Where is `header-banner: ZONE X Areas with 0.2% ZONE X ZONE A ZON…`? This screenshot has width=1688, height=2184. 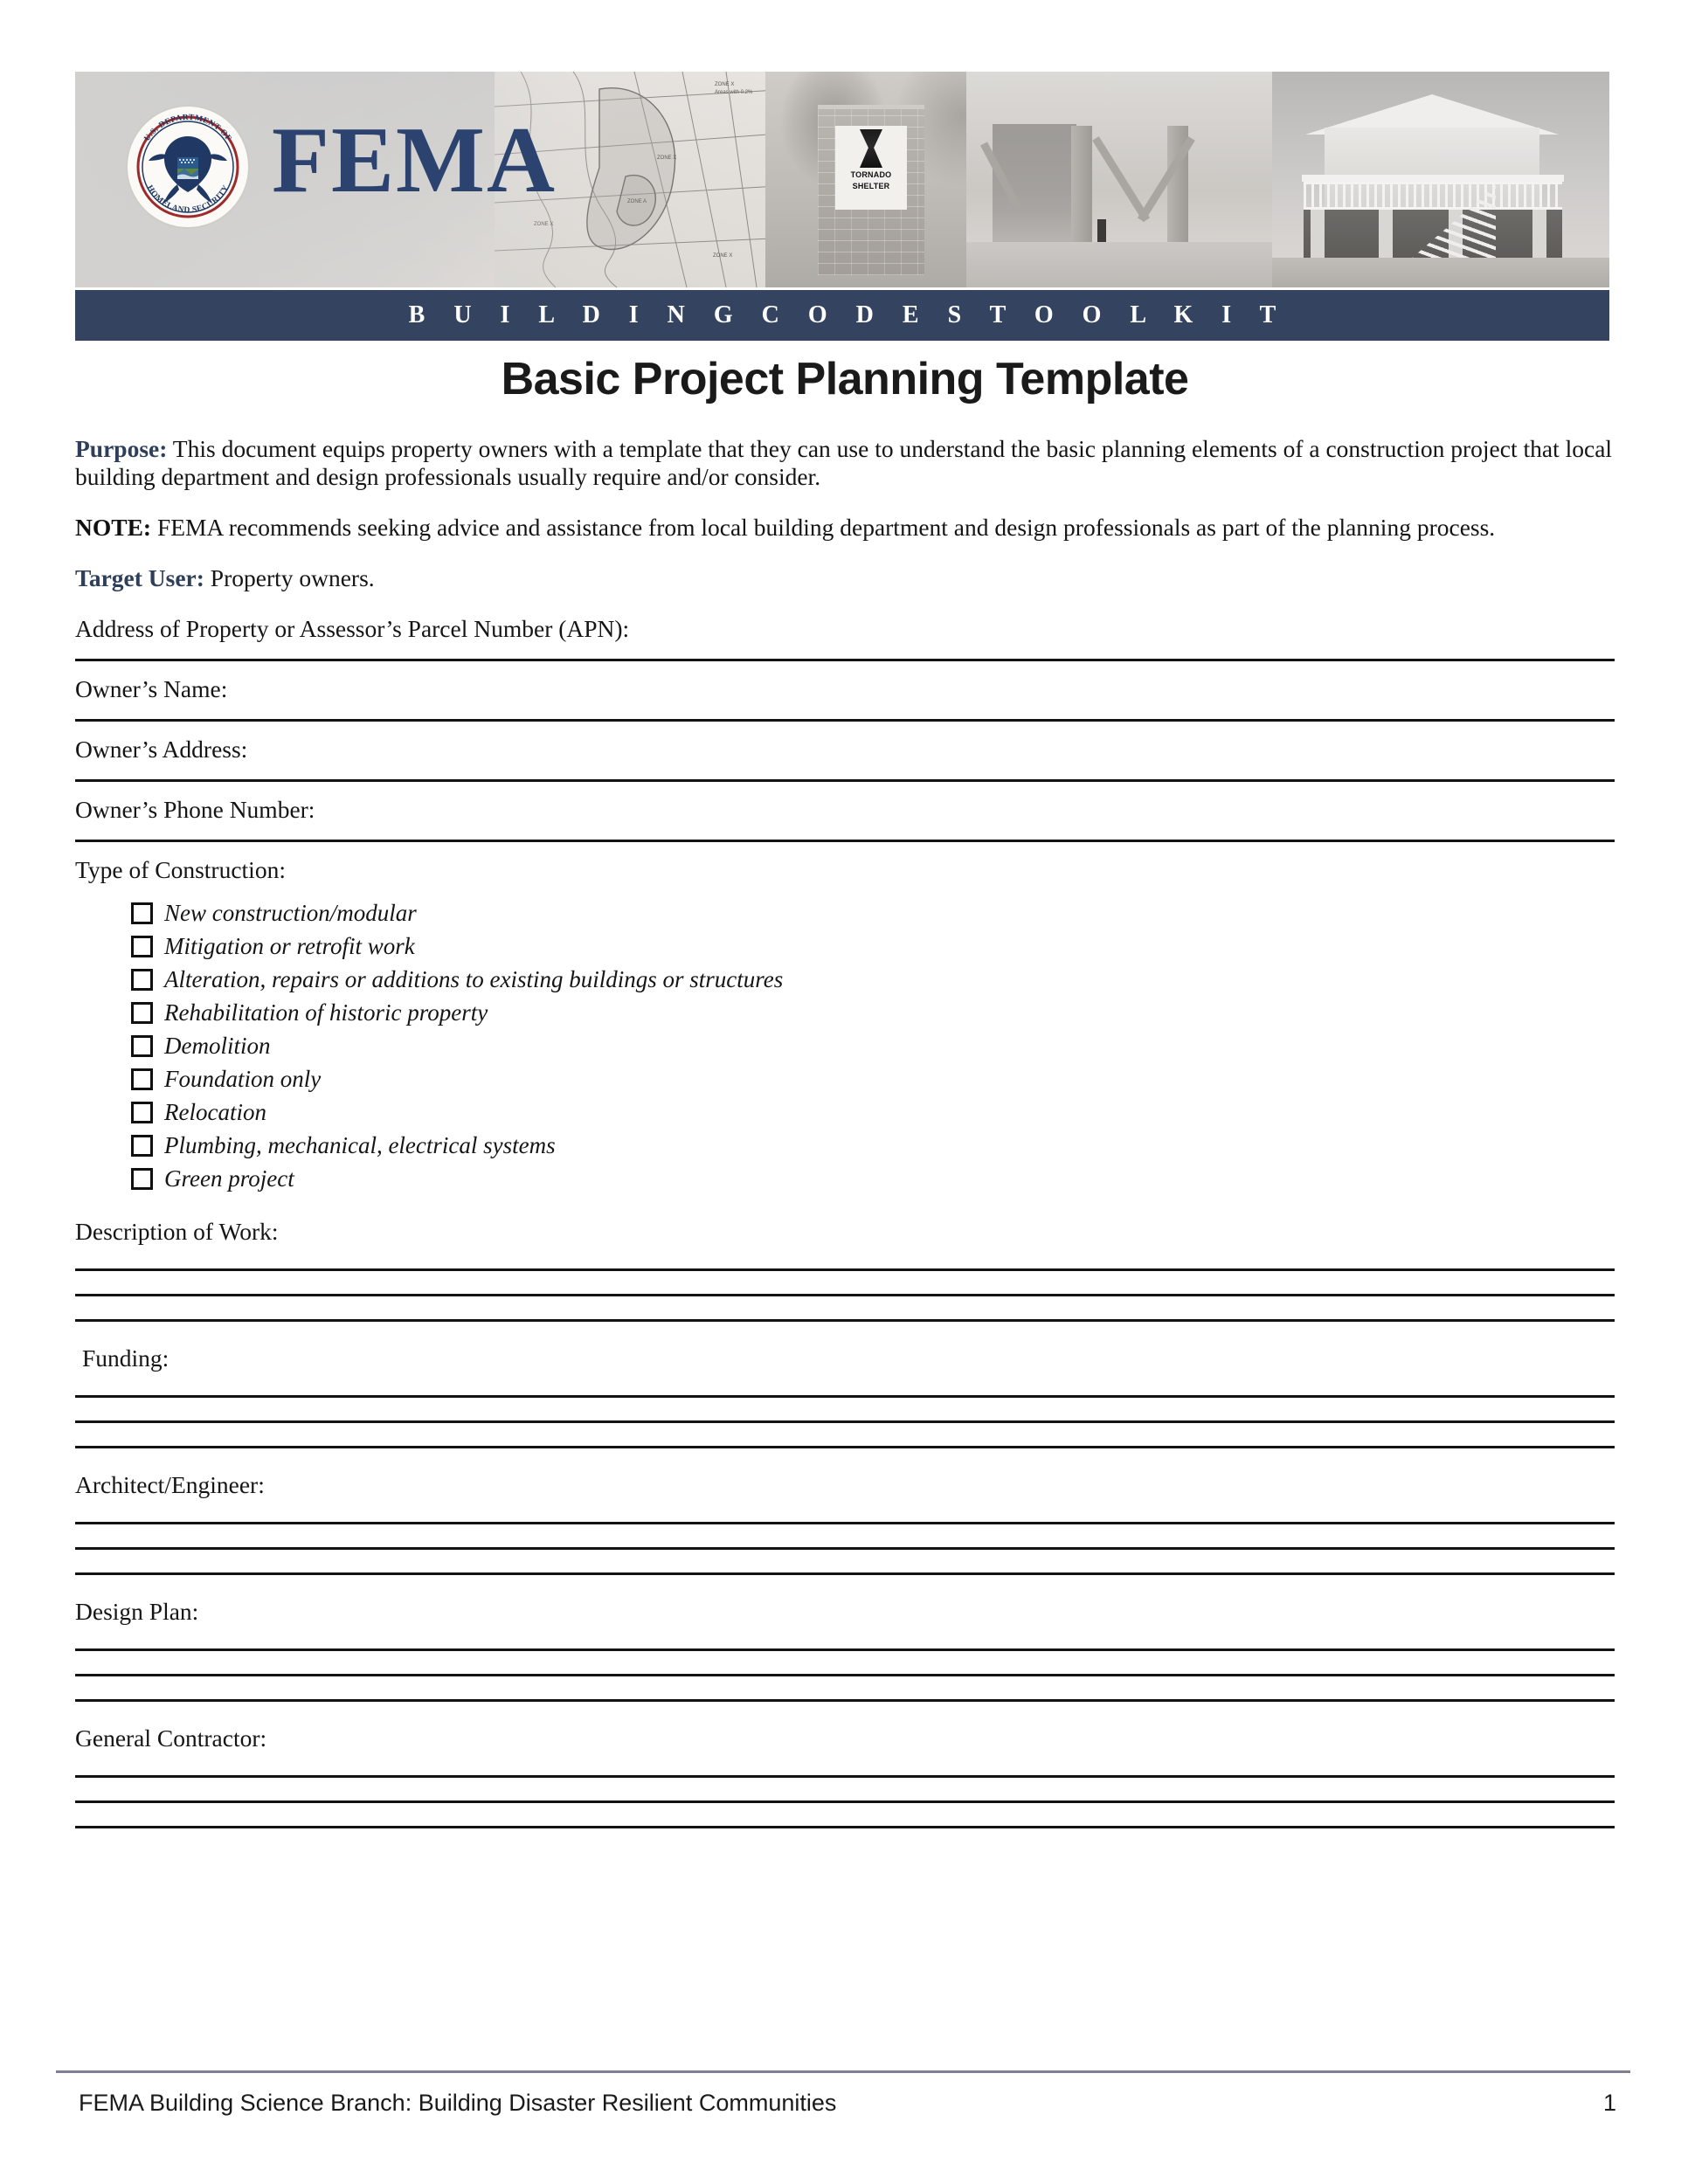
header-banner: ZONE X Areas with 0.2% ZONE X ZONE A ZON… is located at coordinates (842, 179).